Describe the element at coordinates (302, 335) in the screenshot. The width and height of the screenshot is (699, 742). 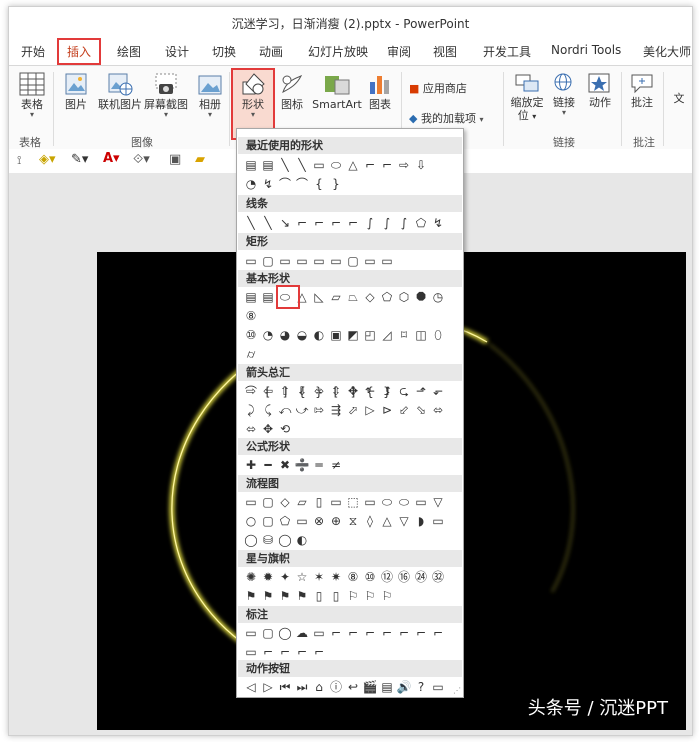
I see `shape-option: ◒` at that location.